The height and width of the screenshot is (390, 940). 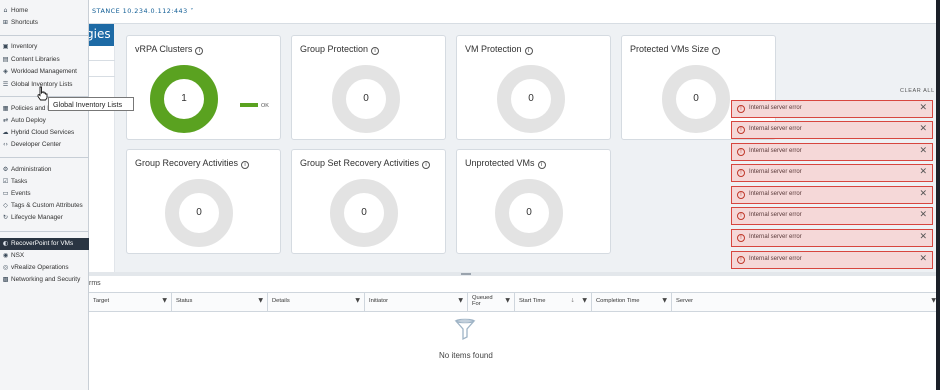 I want to click on column-header-target: Target ▼, so click(x=130, y=302).